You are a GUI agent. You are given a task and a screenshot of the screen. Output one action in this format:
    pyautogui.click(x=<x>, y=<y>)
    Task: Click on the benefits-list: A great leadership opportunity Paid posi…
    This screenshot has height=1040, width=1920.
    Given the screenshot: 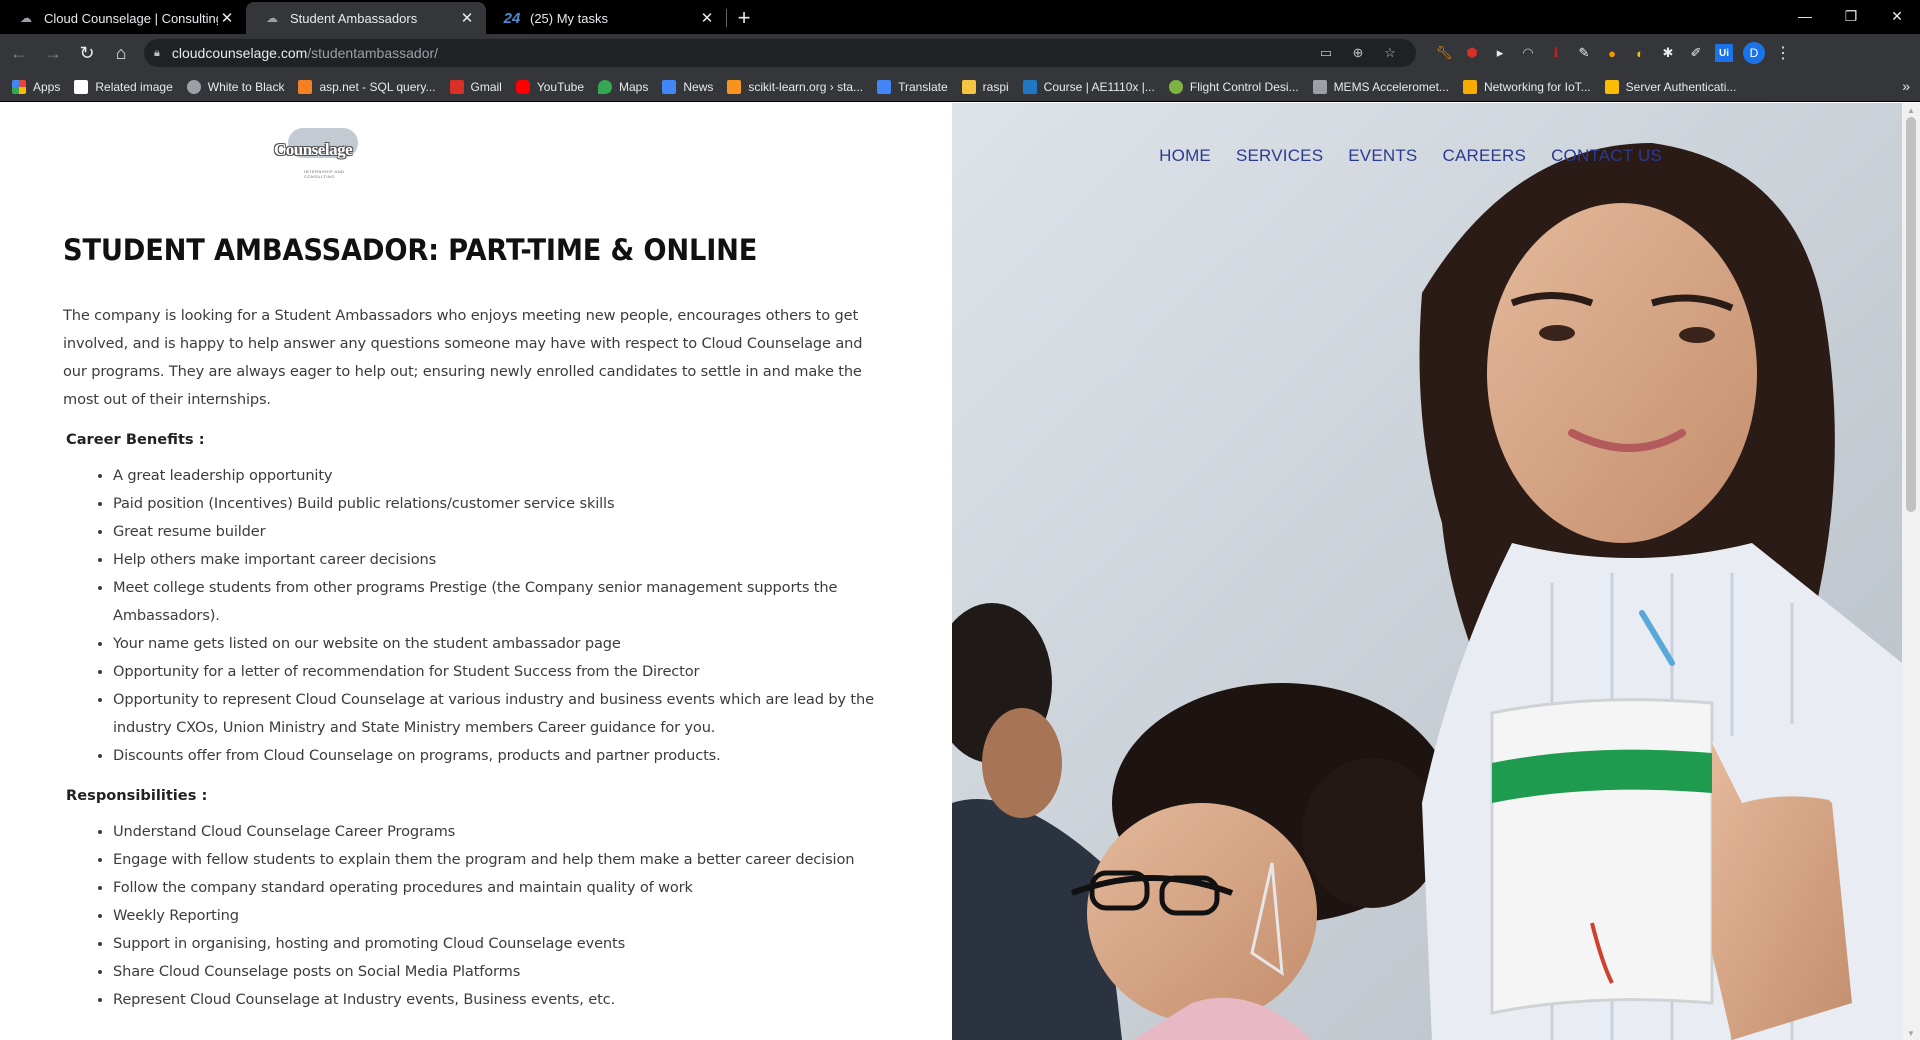 What is the action you would take?
    pyautogui.click(x=498, y=616)
    